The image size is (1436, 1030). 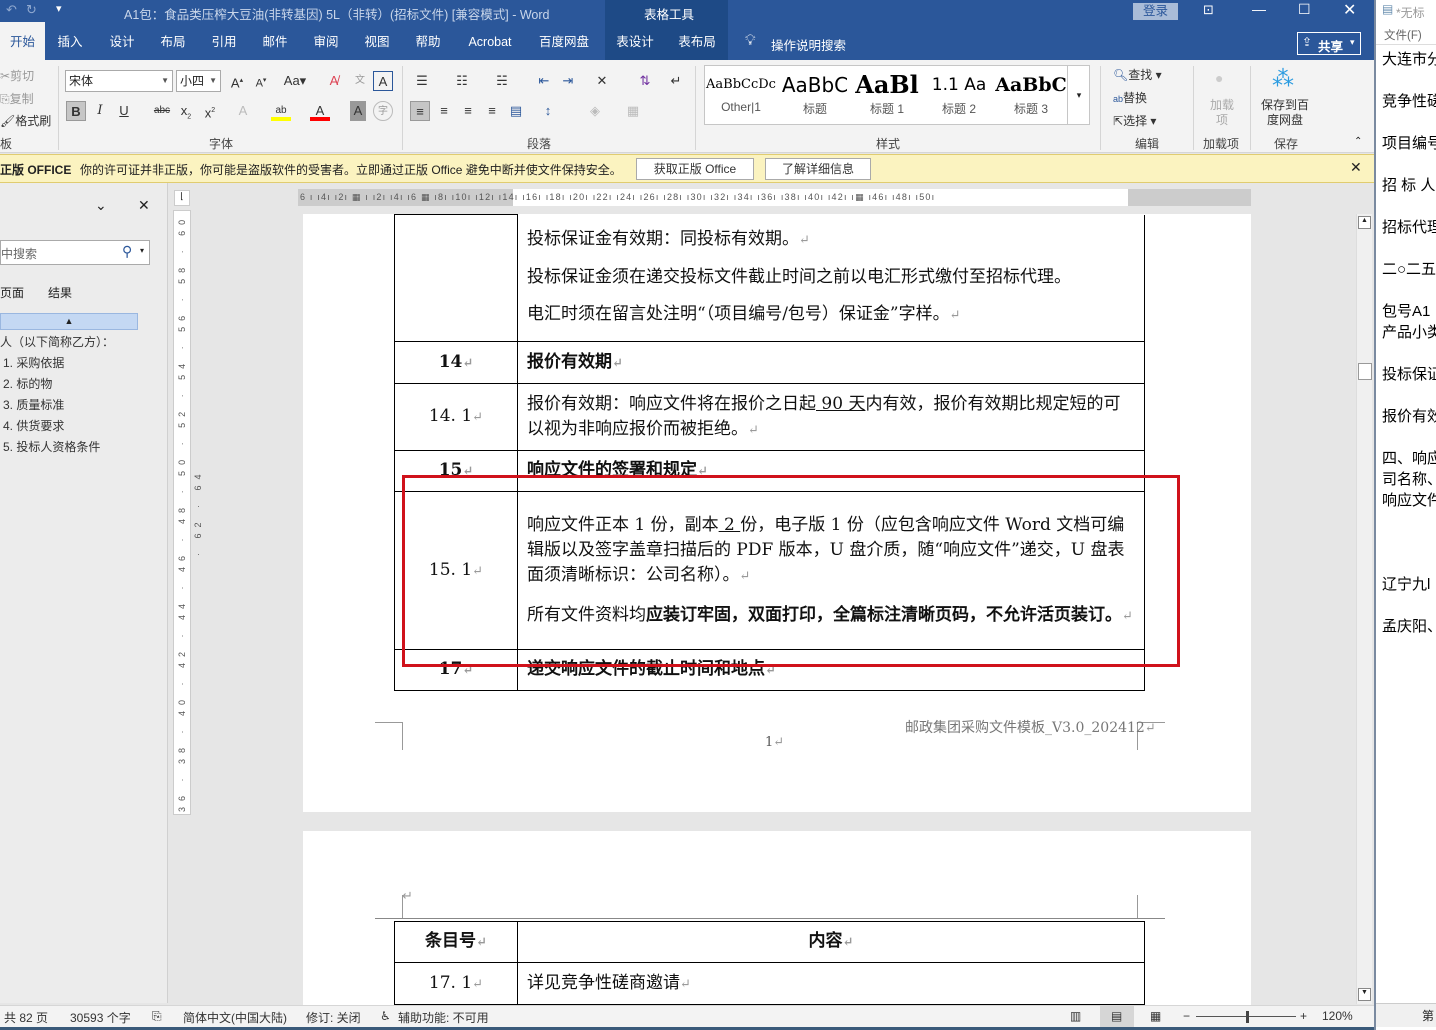 What do you see at coordinates (568, 81) in the screenshot?
I see `increase-indent-icon: ⇥` at bounding box center [568, 81].